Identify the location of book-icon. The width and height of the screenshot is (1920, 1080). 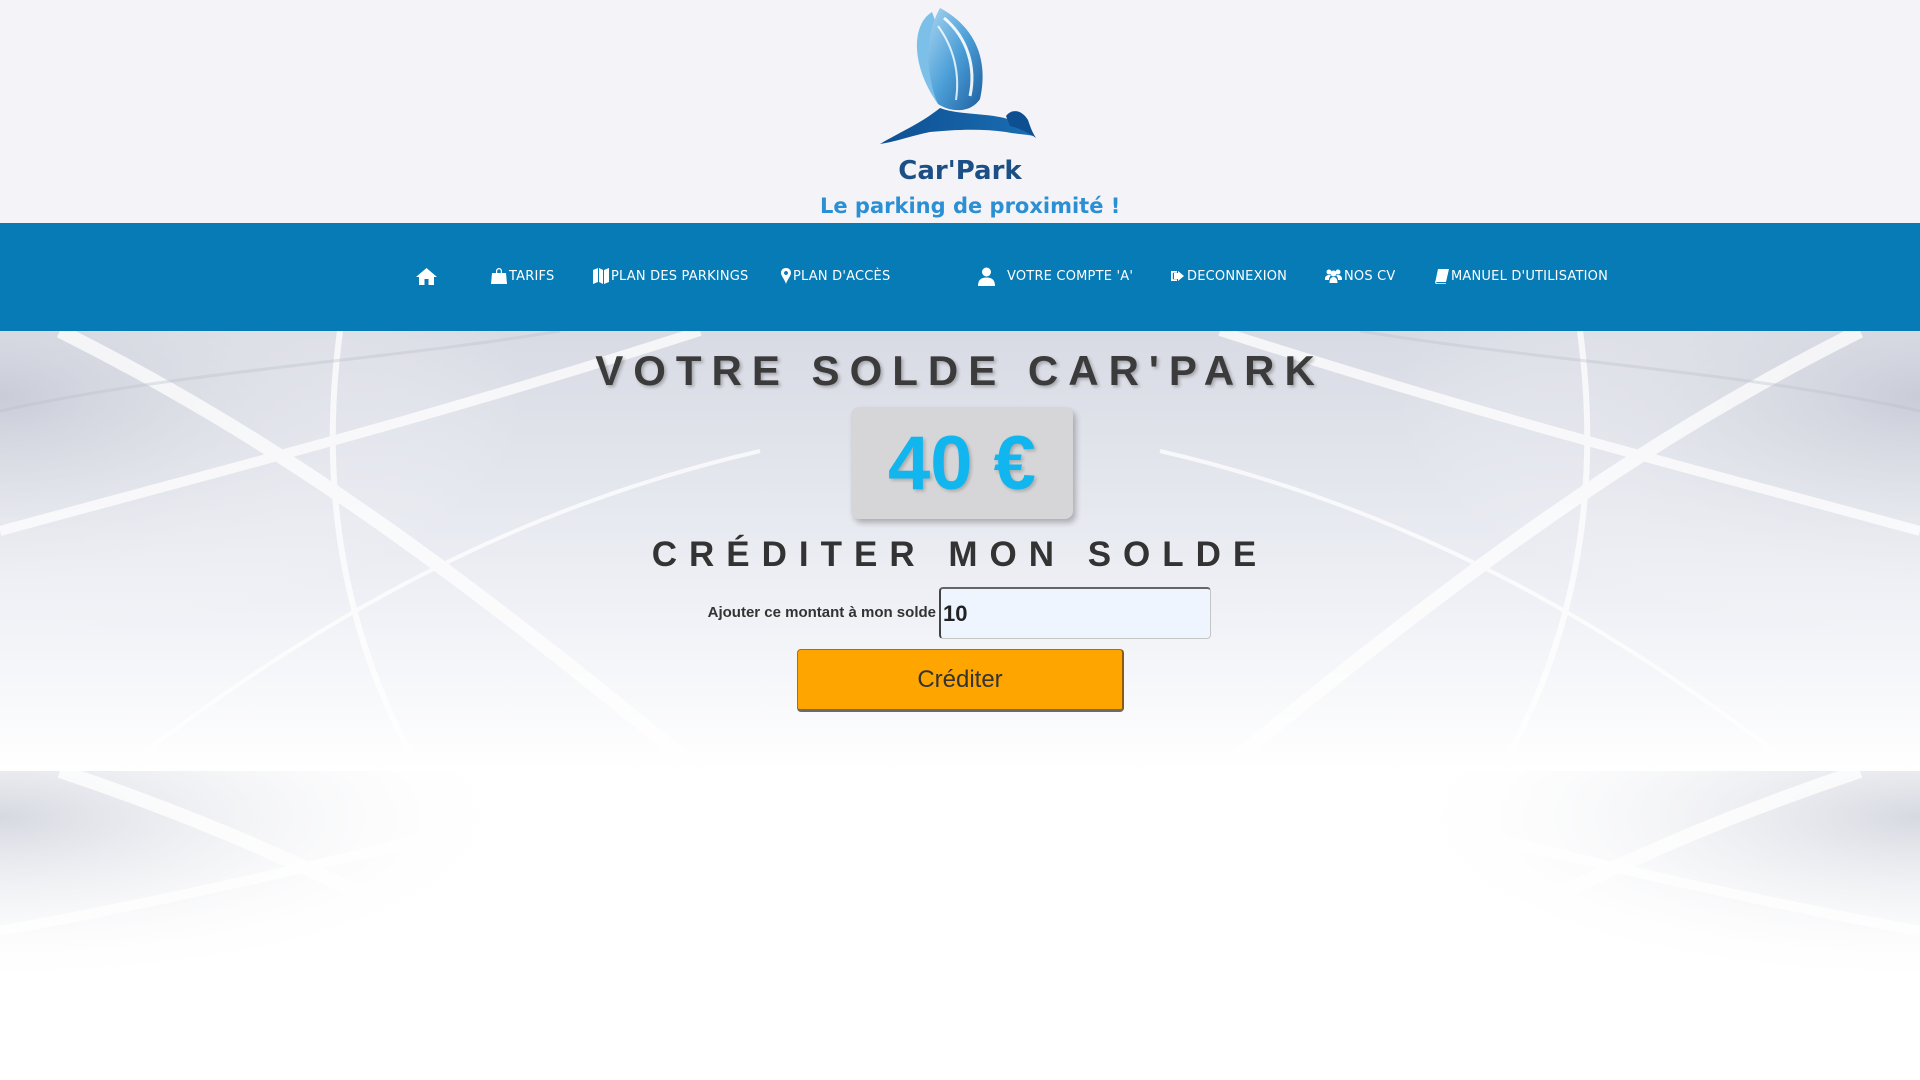
(1442, 276).